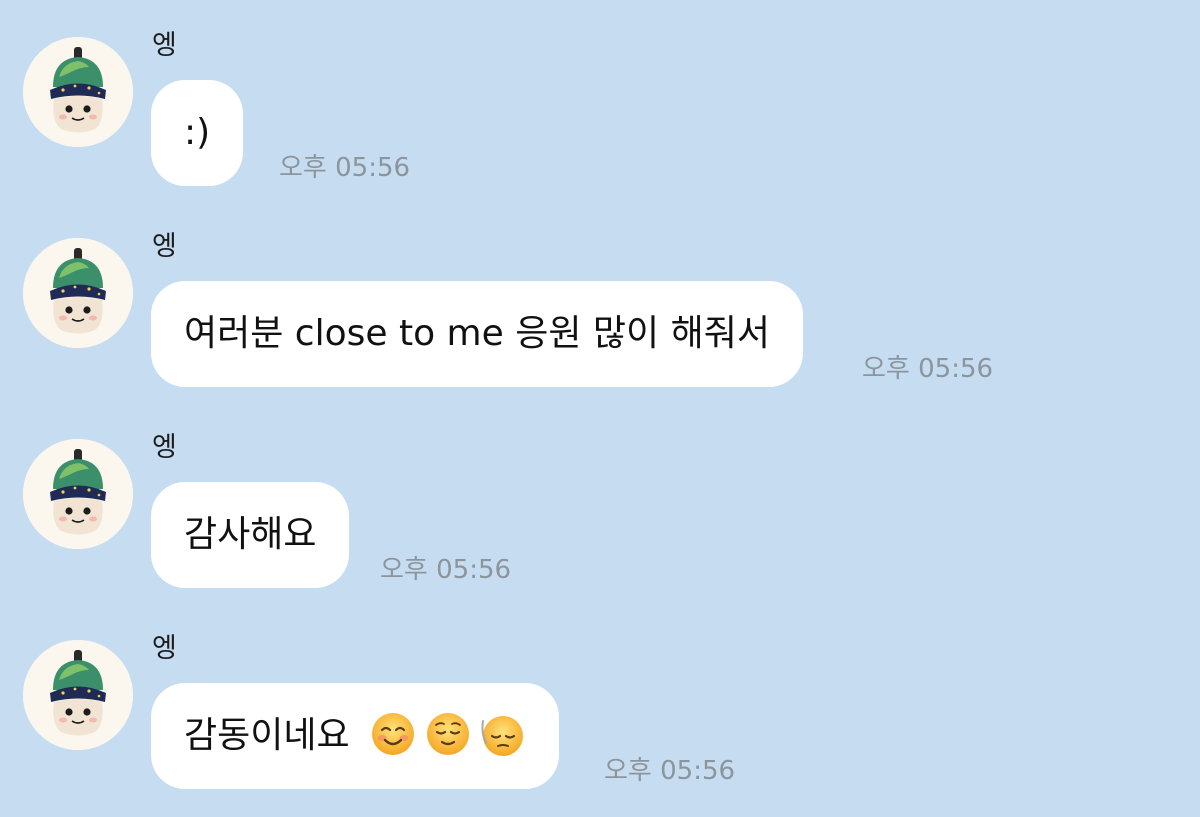 The width and height of the screenshot is (1200, 817). Describe the element at coordinates (267, 735) in the screenshot. I see `message-text: 감동이네요` at that location.